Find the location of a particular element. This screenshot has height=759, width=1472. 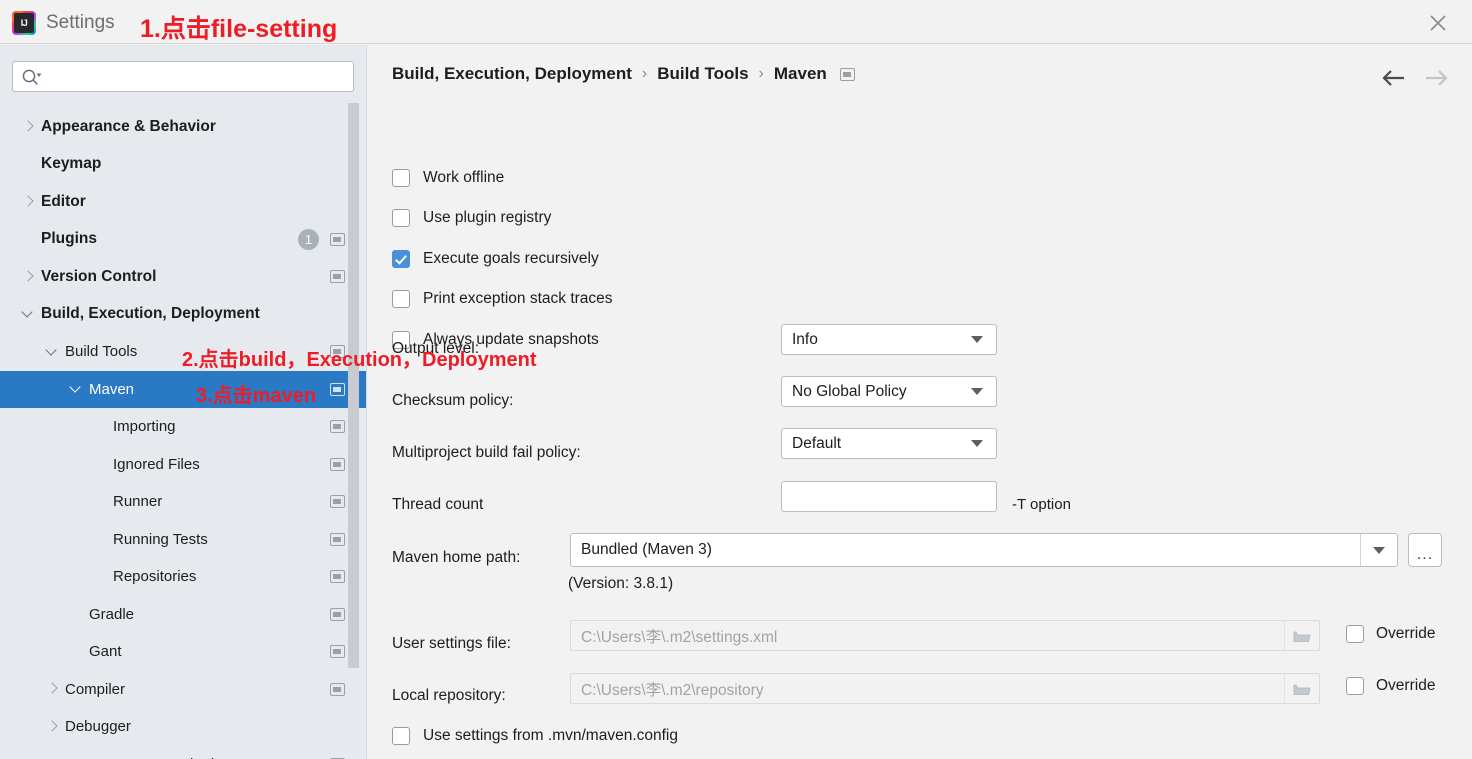

checkbox-label: Use settings from .mvn/maven.config is located at coordinates (550, 735).